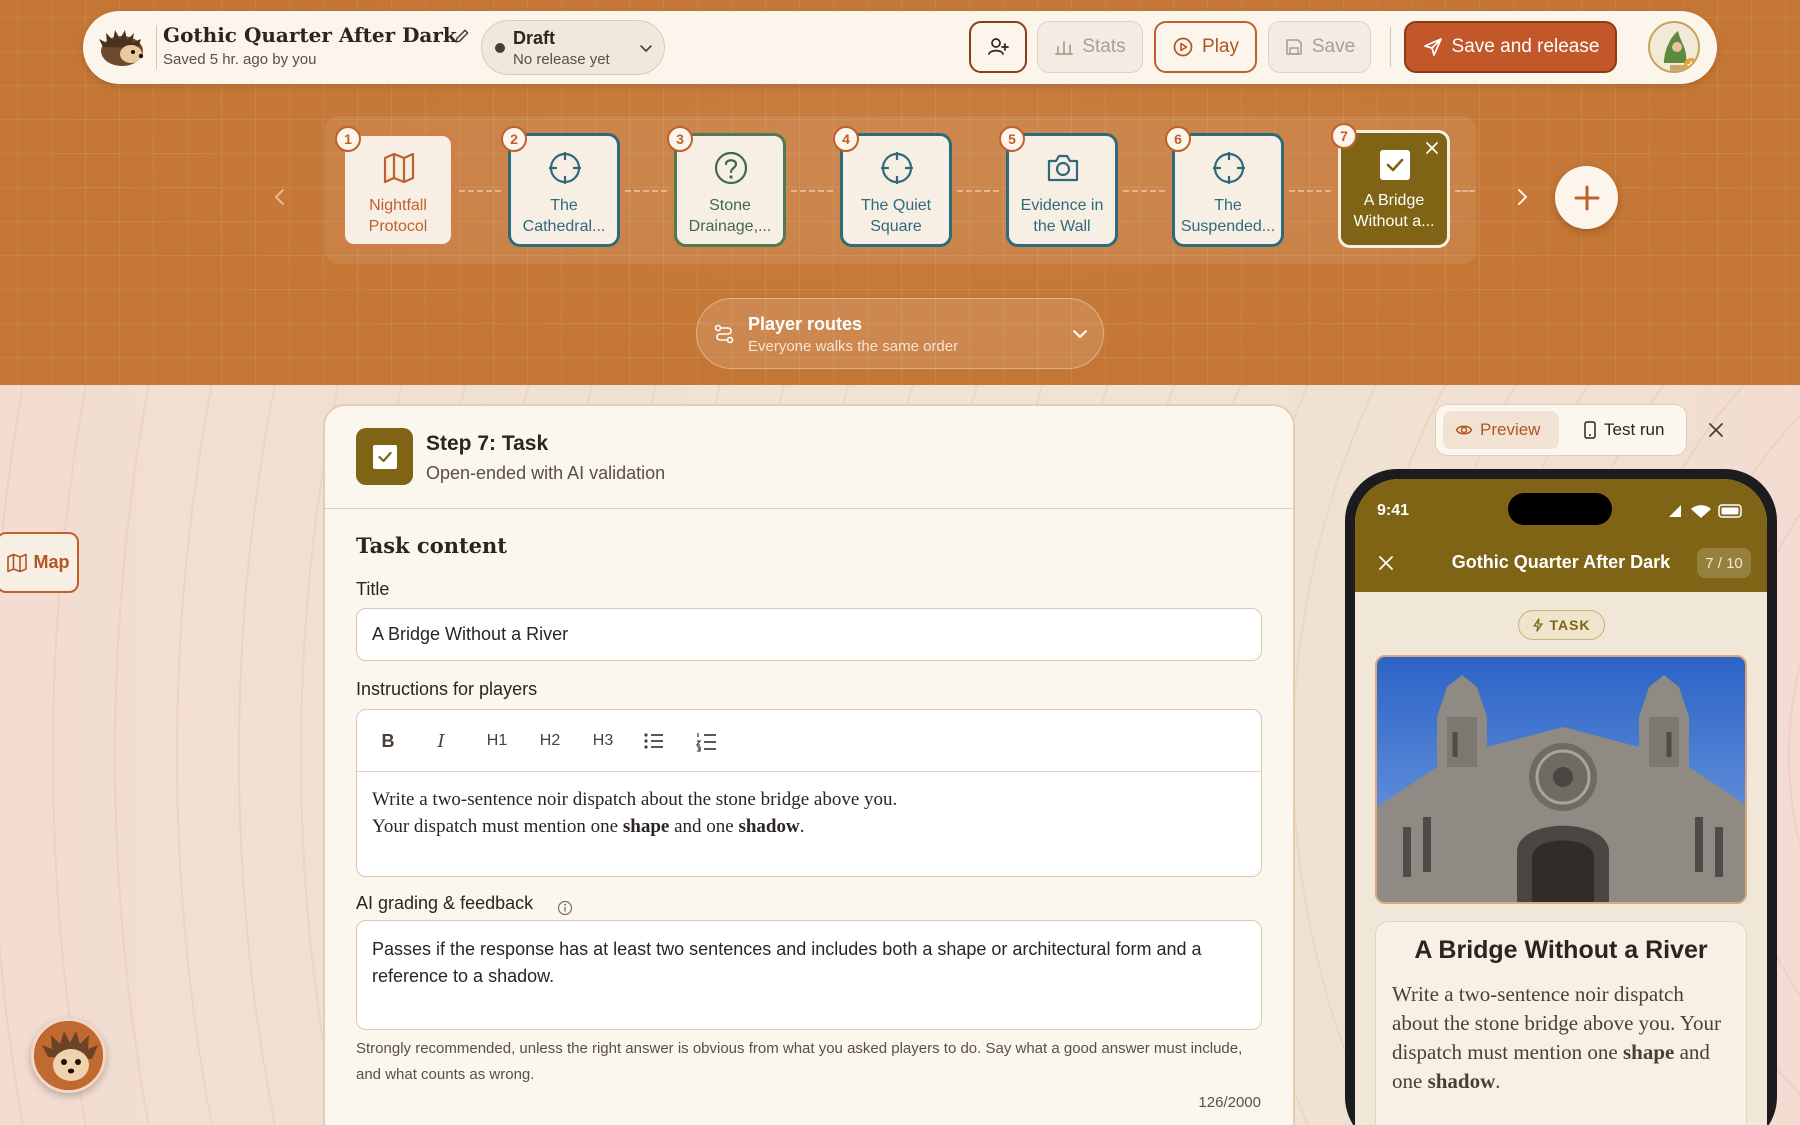 The image size is (1800, 1125). I want to click on step-label: The Quiet Square, so click(896, 216).